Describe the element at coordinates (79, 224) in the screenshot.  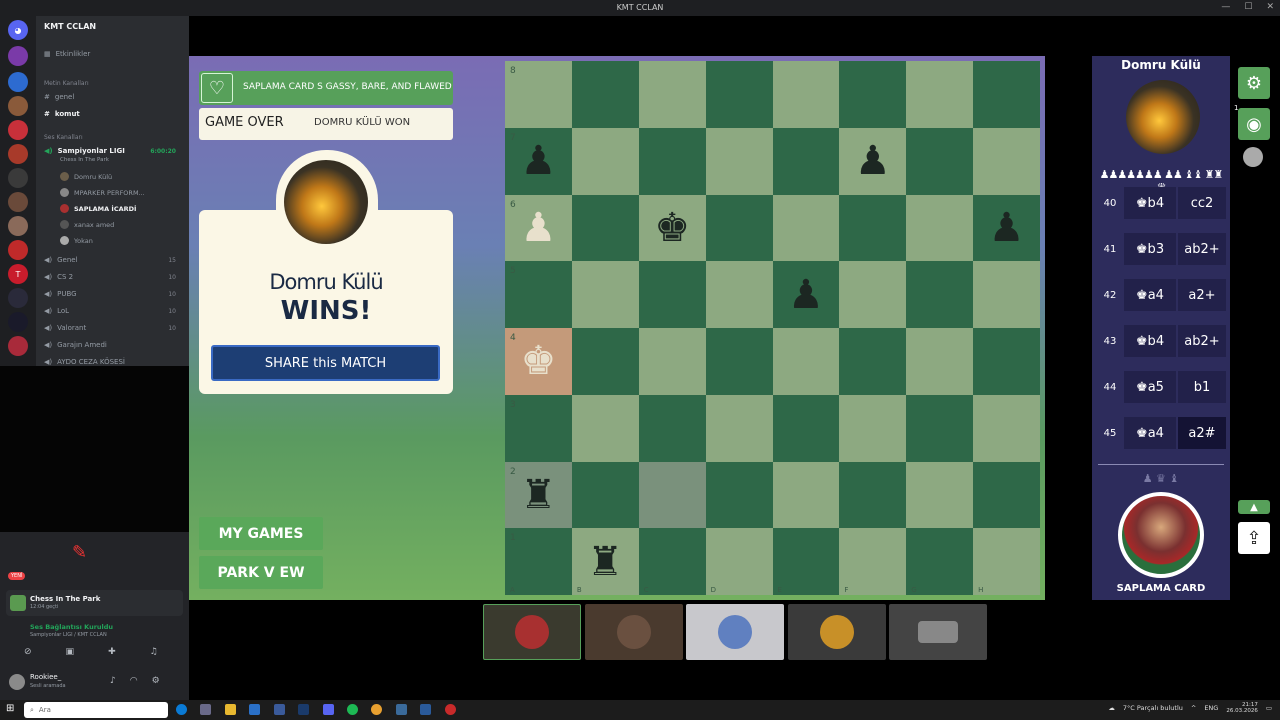
I see `voice-member: xanax amed` at that location.